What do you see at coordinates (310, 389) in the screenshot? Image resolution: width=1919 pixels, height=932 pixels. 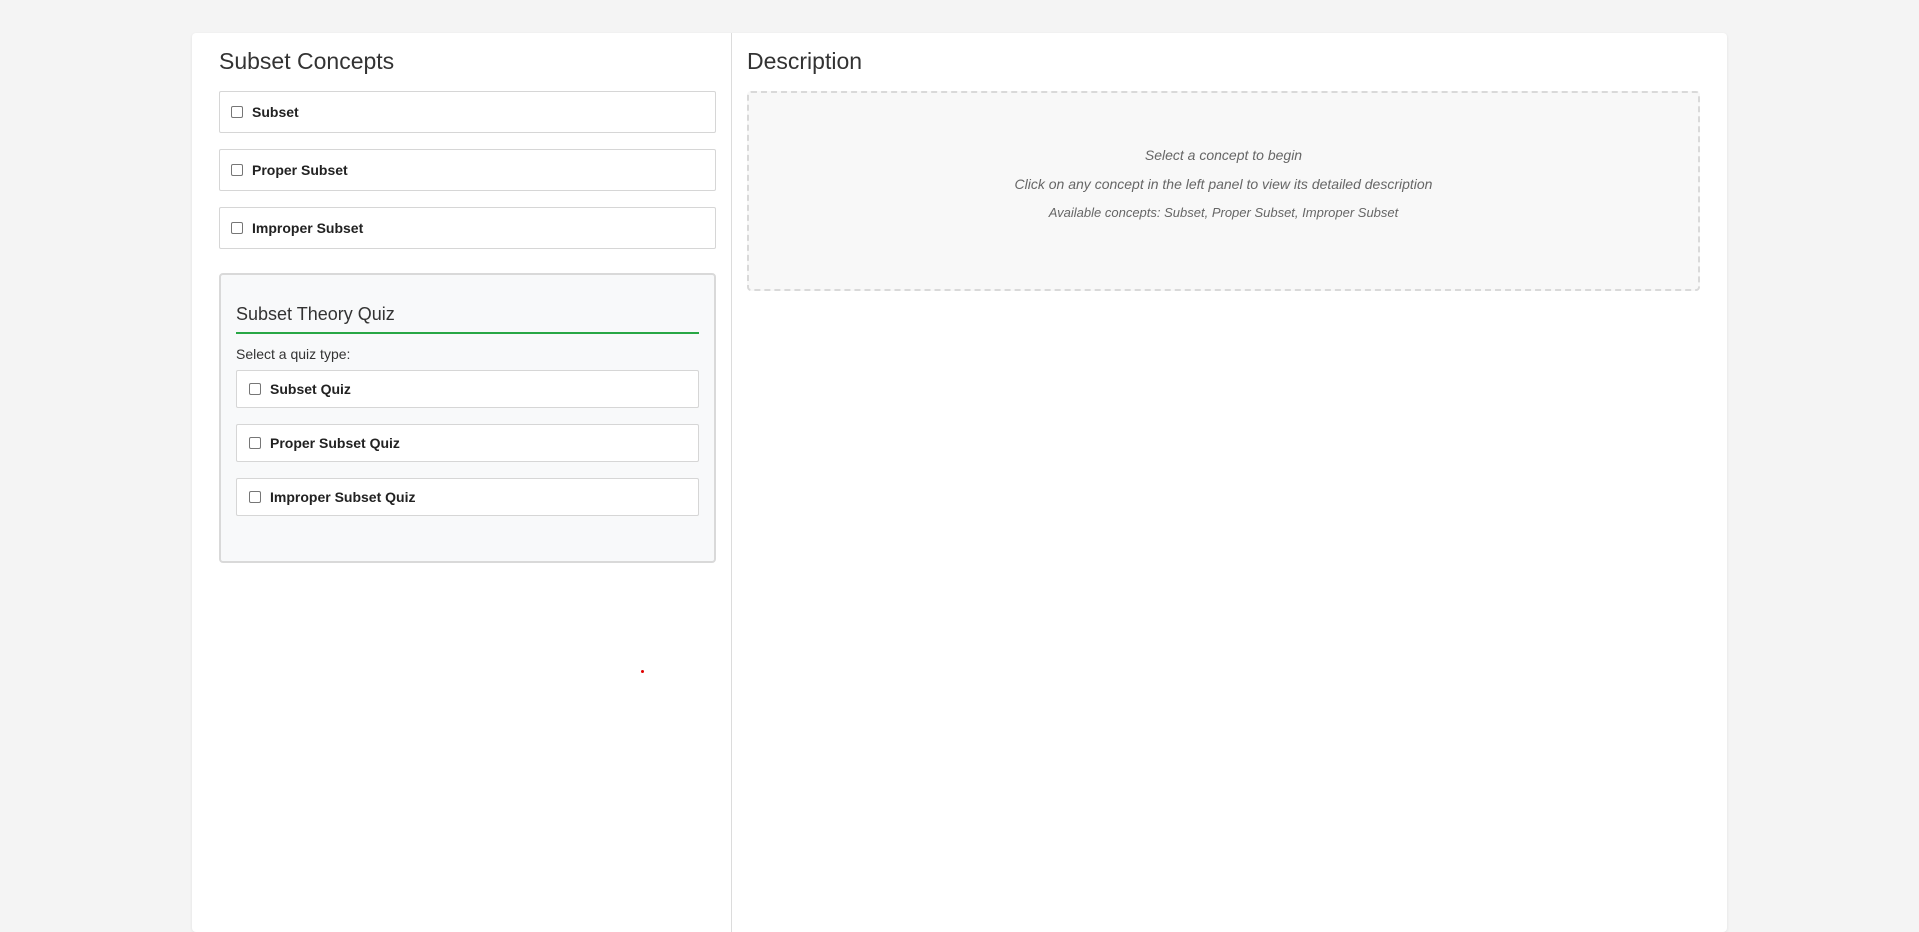 I see `quiz-label: Subset Quiz` at bounding box center [310, 389].